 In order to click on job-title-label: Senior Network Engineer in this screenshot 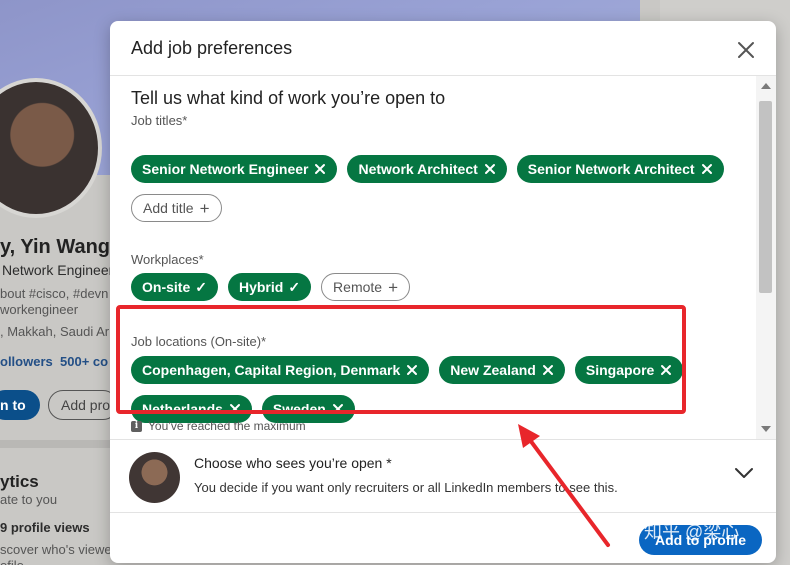, I will do `click(225, 169)`.